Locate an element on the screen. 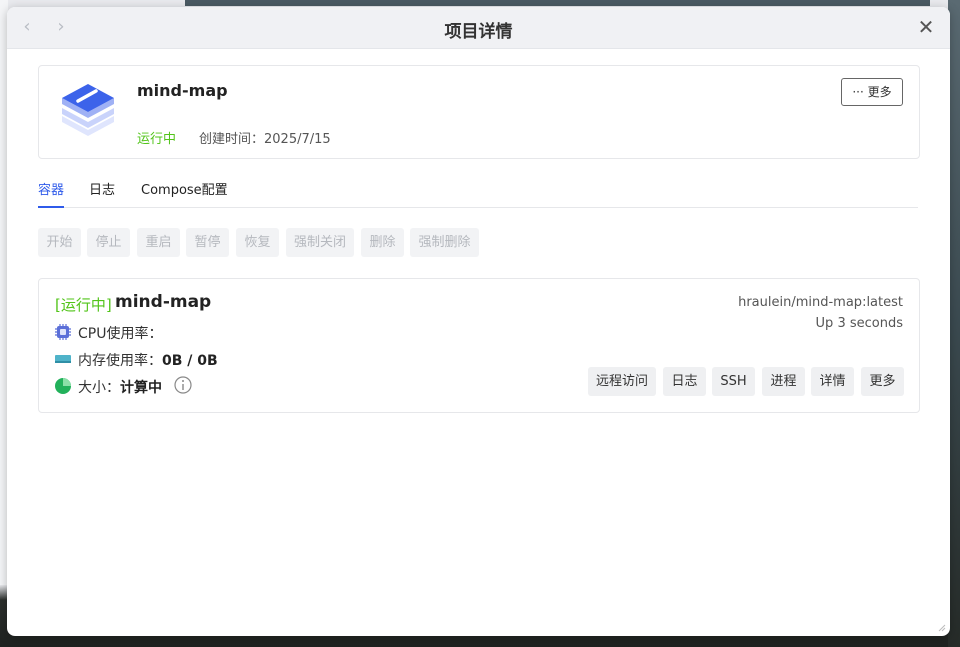 The width and height of the screenshot is (960, 647). ssh-button: SSH is located at coordinates (733, 381).